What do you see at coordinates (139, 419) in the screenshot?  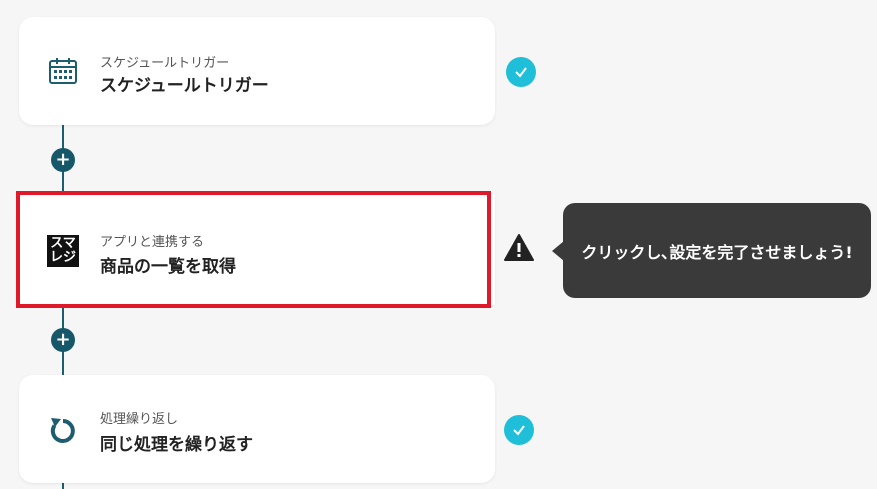 I see `step-subtitle: 処理繰り返し` at bounding box center [139, 419].